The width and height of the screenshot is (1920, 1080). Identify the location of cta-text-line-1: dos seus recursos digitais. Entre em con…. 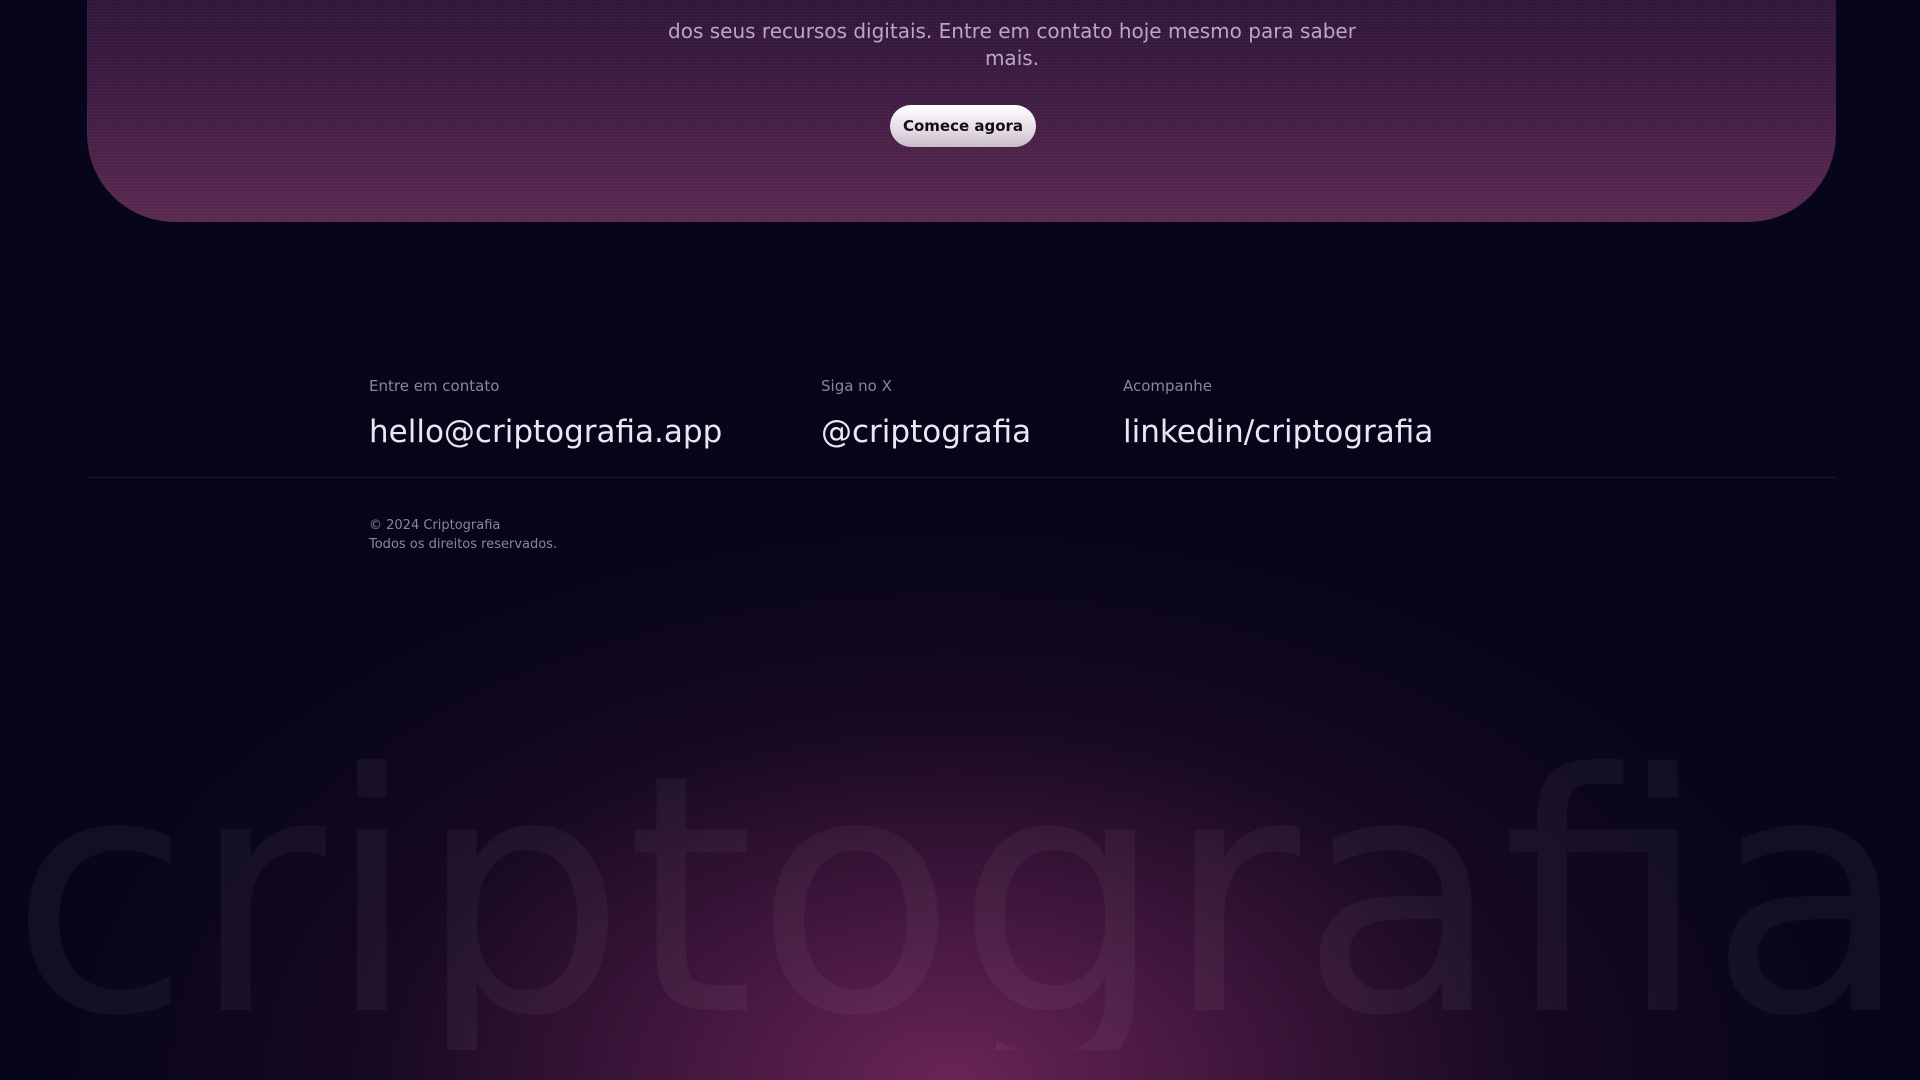
(1012, 31).